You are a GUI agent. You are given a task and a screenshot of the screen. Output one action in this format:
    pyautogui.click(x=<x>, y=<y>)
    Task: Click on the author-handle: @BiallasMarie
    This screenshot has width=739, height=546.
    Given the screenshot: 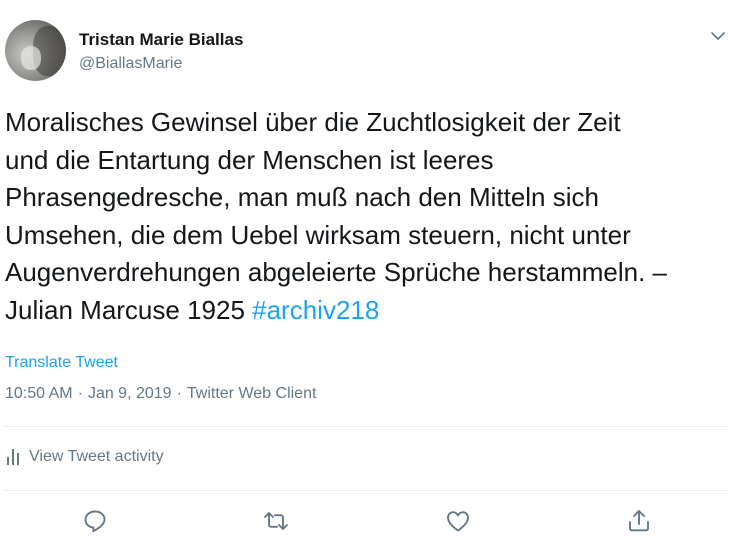 What is the action you would take?
    pyautogui.click(x=130, y=64)
    